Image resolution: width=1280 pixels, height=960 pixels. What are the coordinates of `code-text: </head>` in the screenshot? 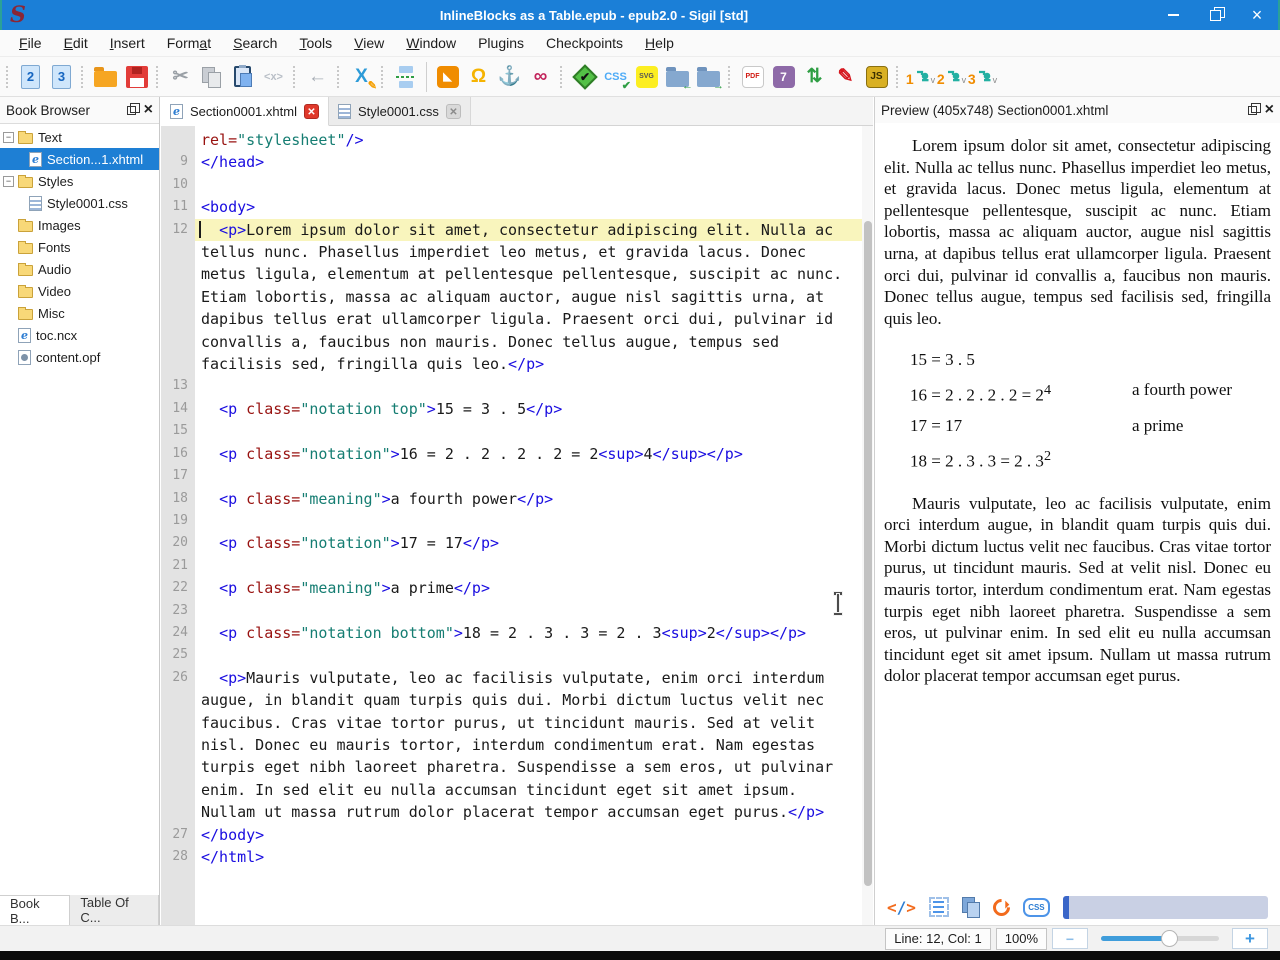 It's located at (534, 162).